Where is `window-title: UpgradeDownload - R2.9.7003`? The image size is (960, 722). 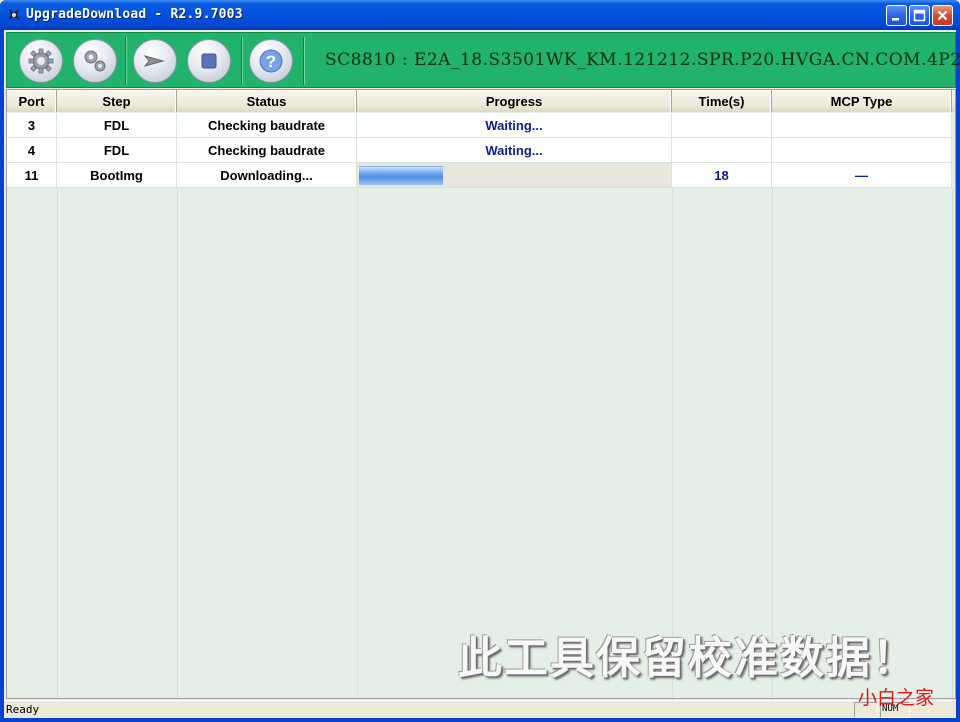 window-title: UpgradeDownload - R2.9.7003 is located at coordinates (134, 14).